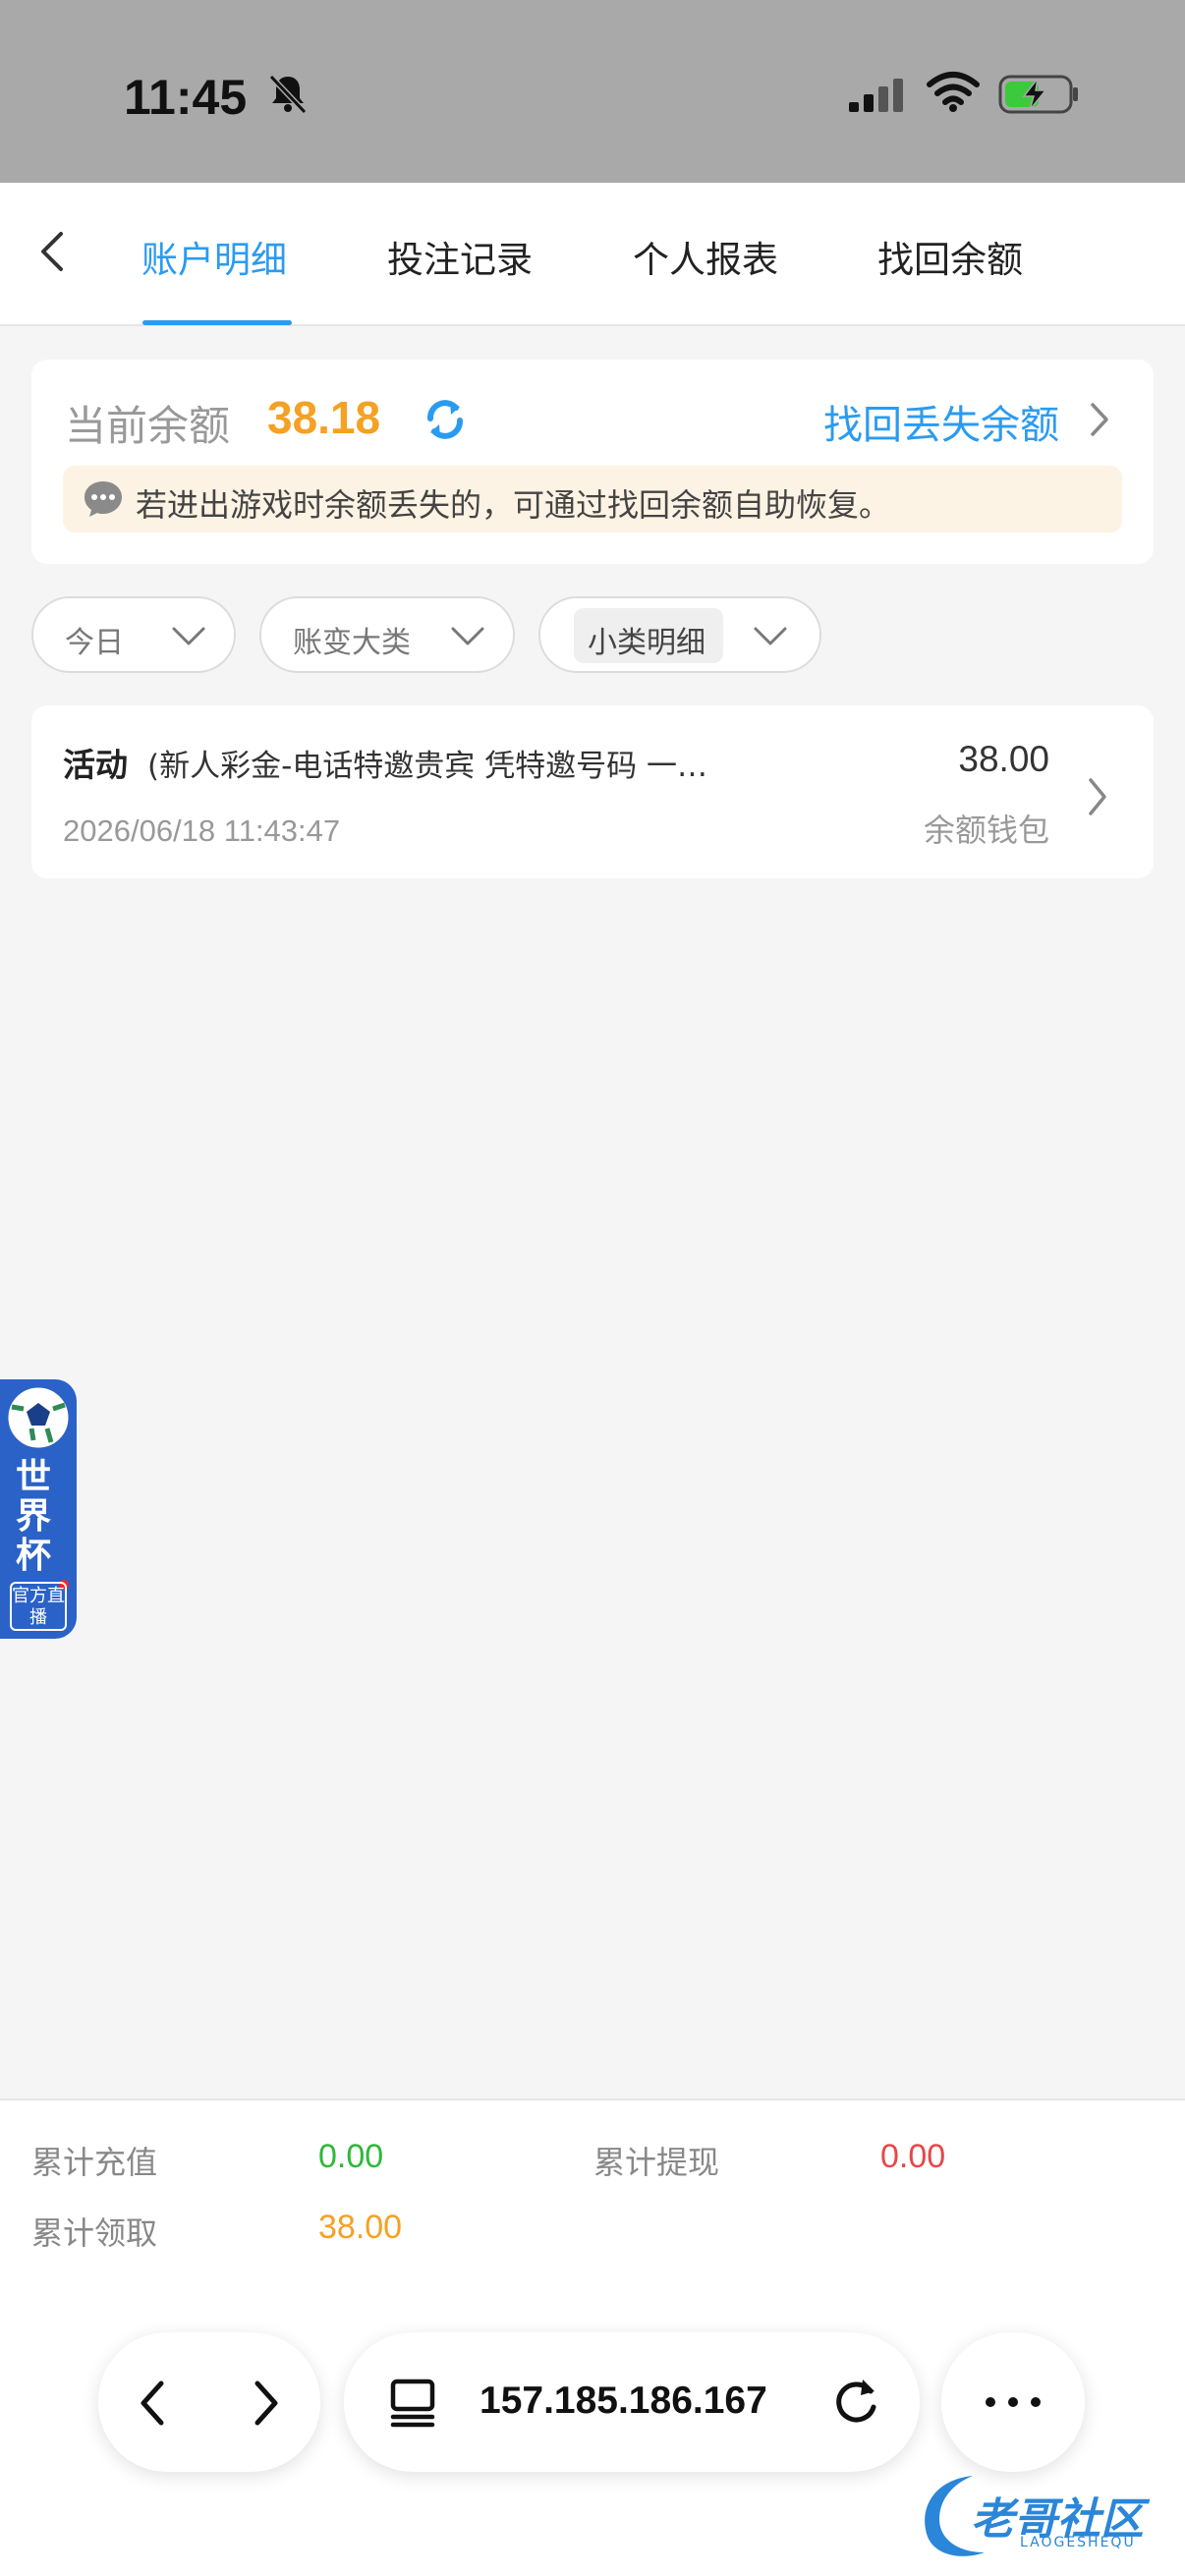 The height and width of the screenshot is (2576, 1185). Describe the element at coordinates (186, 97) in the screenshot. I see `status-time: 11:45` at that location.